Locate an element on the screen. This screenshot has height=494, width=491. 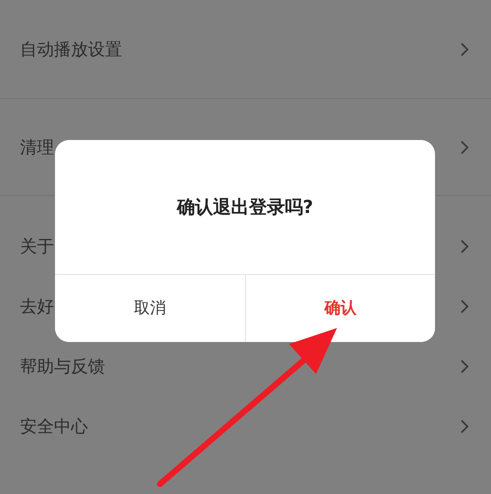
dialog-title: 确认退出登录吗? is located at coordinates (245, 208).